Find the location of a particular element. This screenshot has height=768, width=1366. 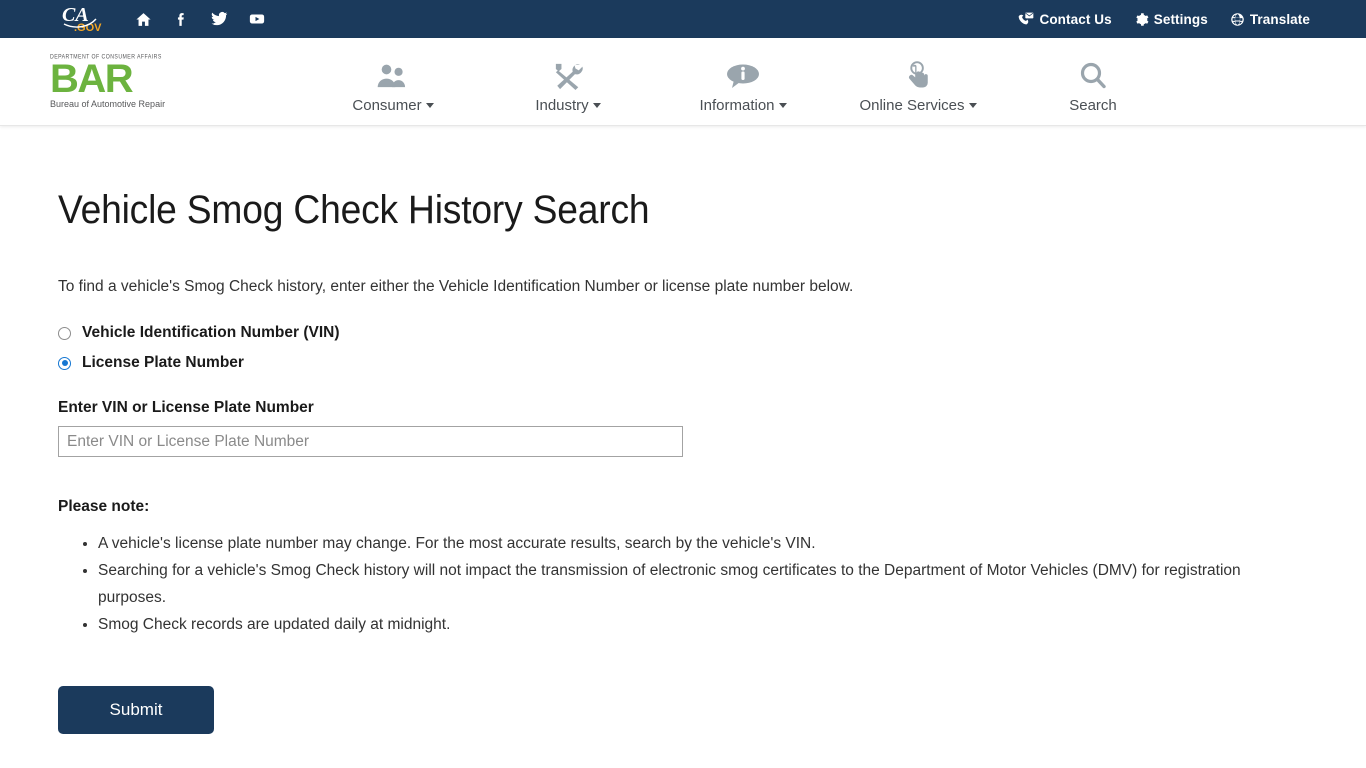

tools-icon is located at coordinates (568, 76).